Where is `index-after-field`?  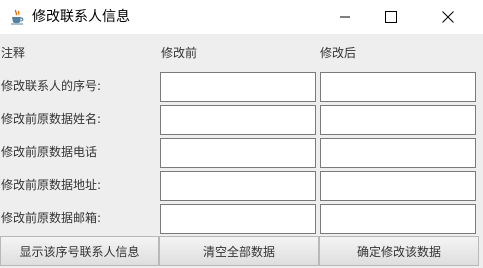 index-after-field is located at coordinates (398, 87).